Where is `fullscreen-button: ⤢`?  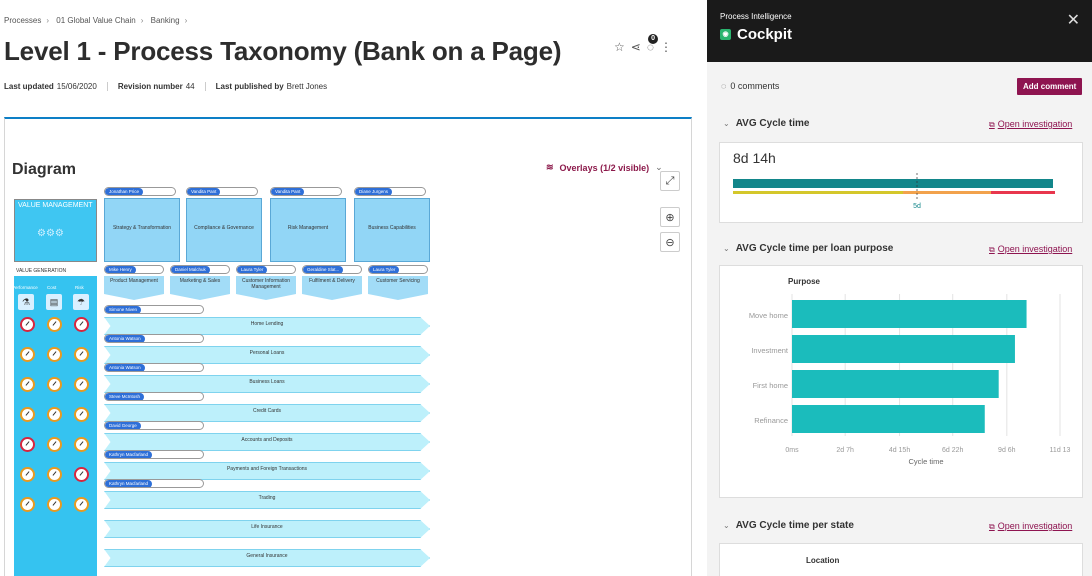
fullscreen-button: ⤢ is located at coordinates (670, 181).